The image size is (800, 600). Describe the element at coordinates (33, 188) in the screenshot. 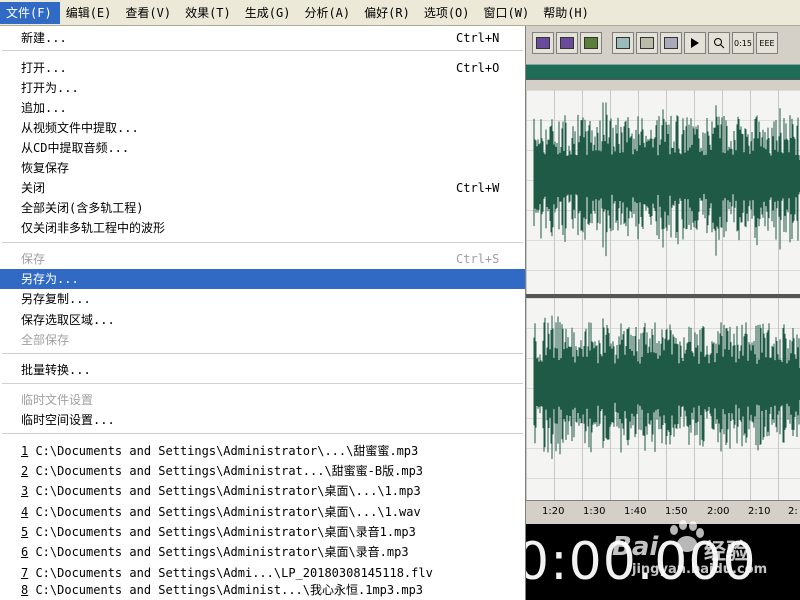

I see `menu-item-label: 关闭` at that location.